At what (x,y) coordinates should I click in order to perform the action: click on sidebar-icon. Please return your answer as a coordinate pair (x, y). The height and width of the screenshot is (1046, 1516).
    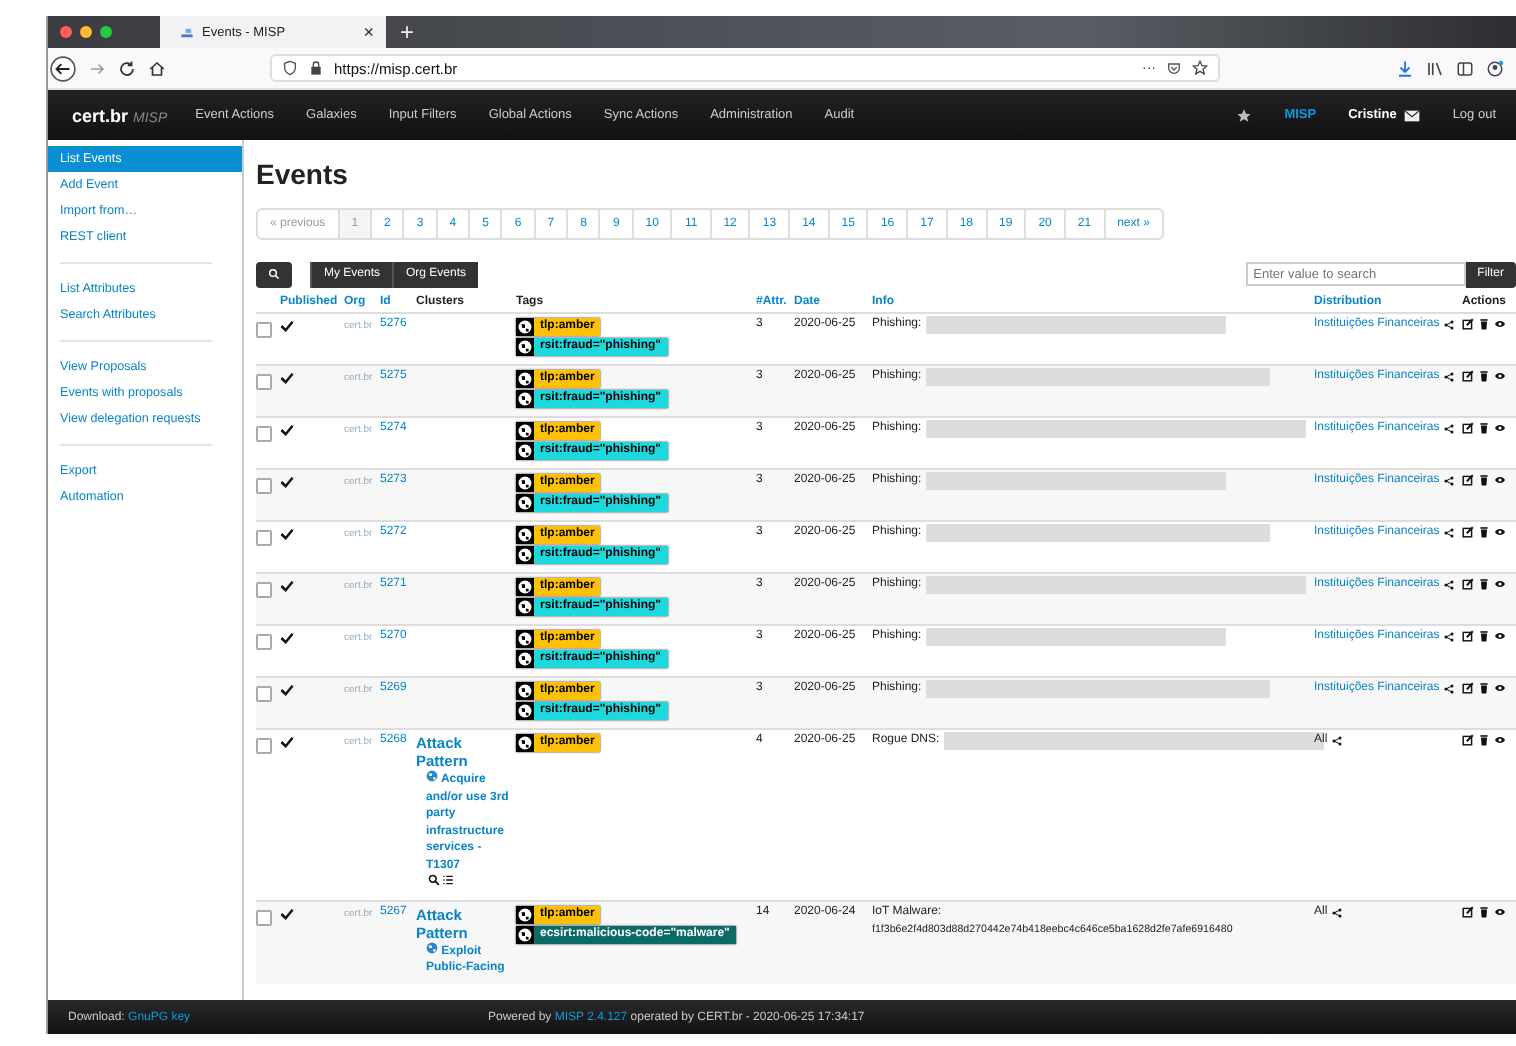
    Looking at the image, I should click on (1465, 68).